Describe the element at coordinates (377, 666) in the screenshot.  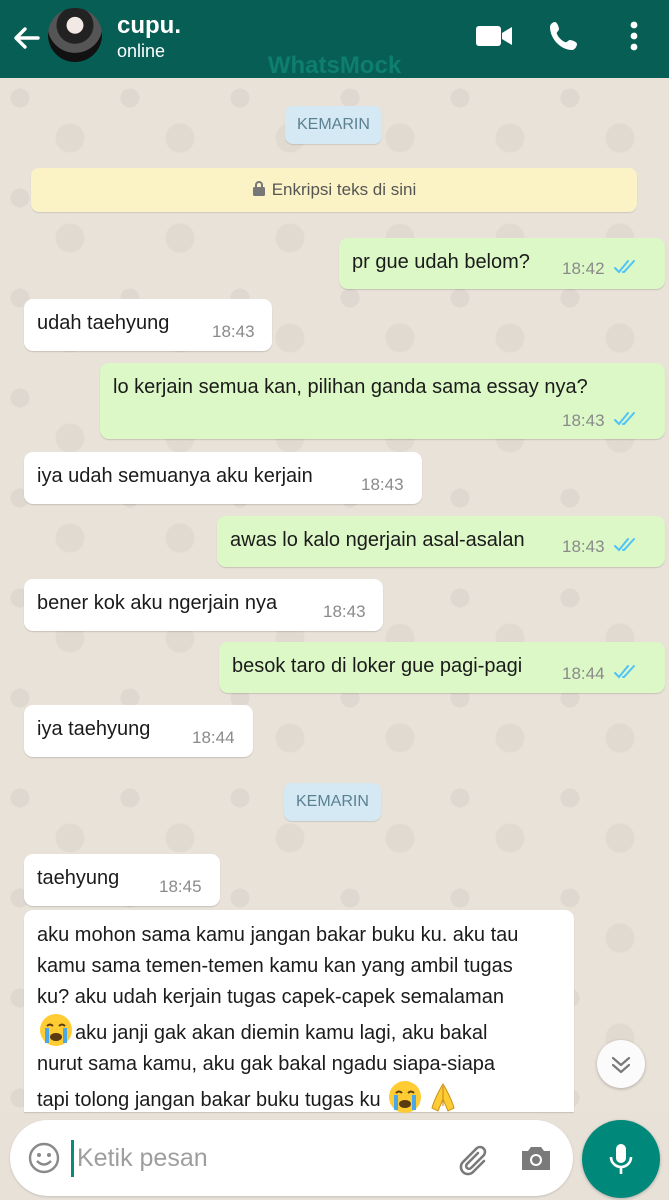
I see `message-text: besok taro di loker gue pagi-pagi` at that location.